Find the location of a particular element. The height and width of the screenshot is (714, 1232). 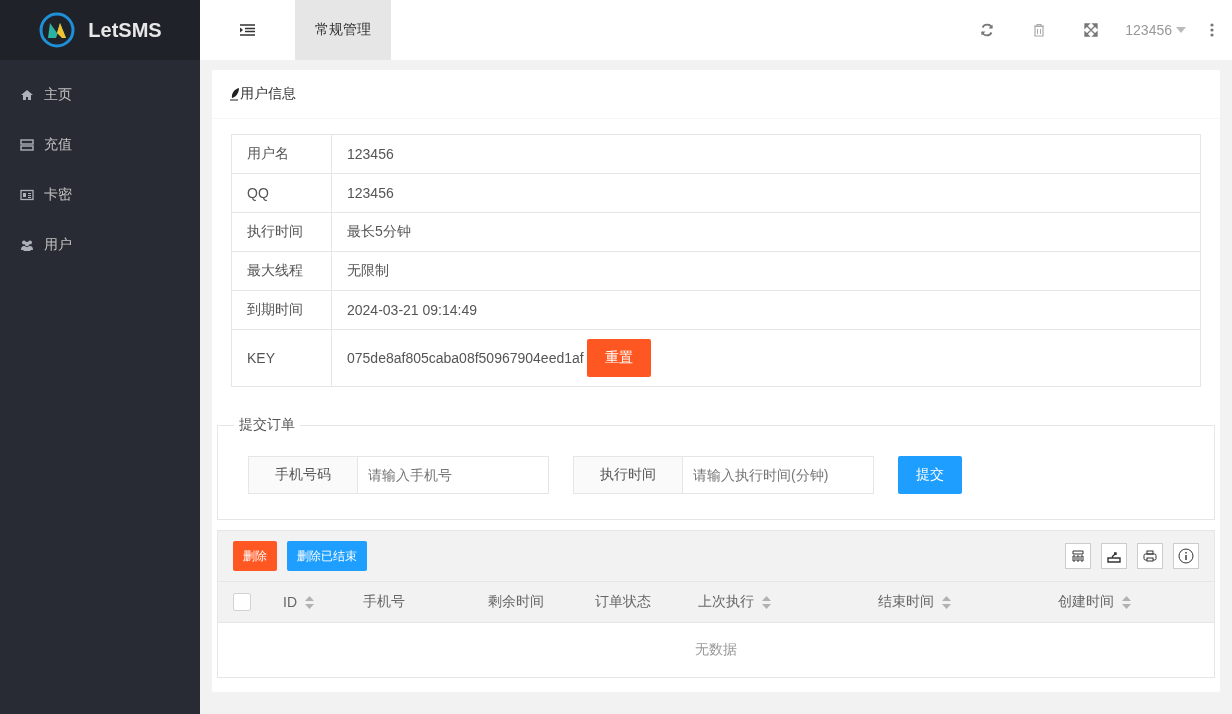

caret-icon is located at coordinates (1181, 30).